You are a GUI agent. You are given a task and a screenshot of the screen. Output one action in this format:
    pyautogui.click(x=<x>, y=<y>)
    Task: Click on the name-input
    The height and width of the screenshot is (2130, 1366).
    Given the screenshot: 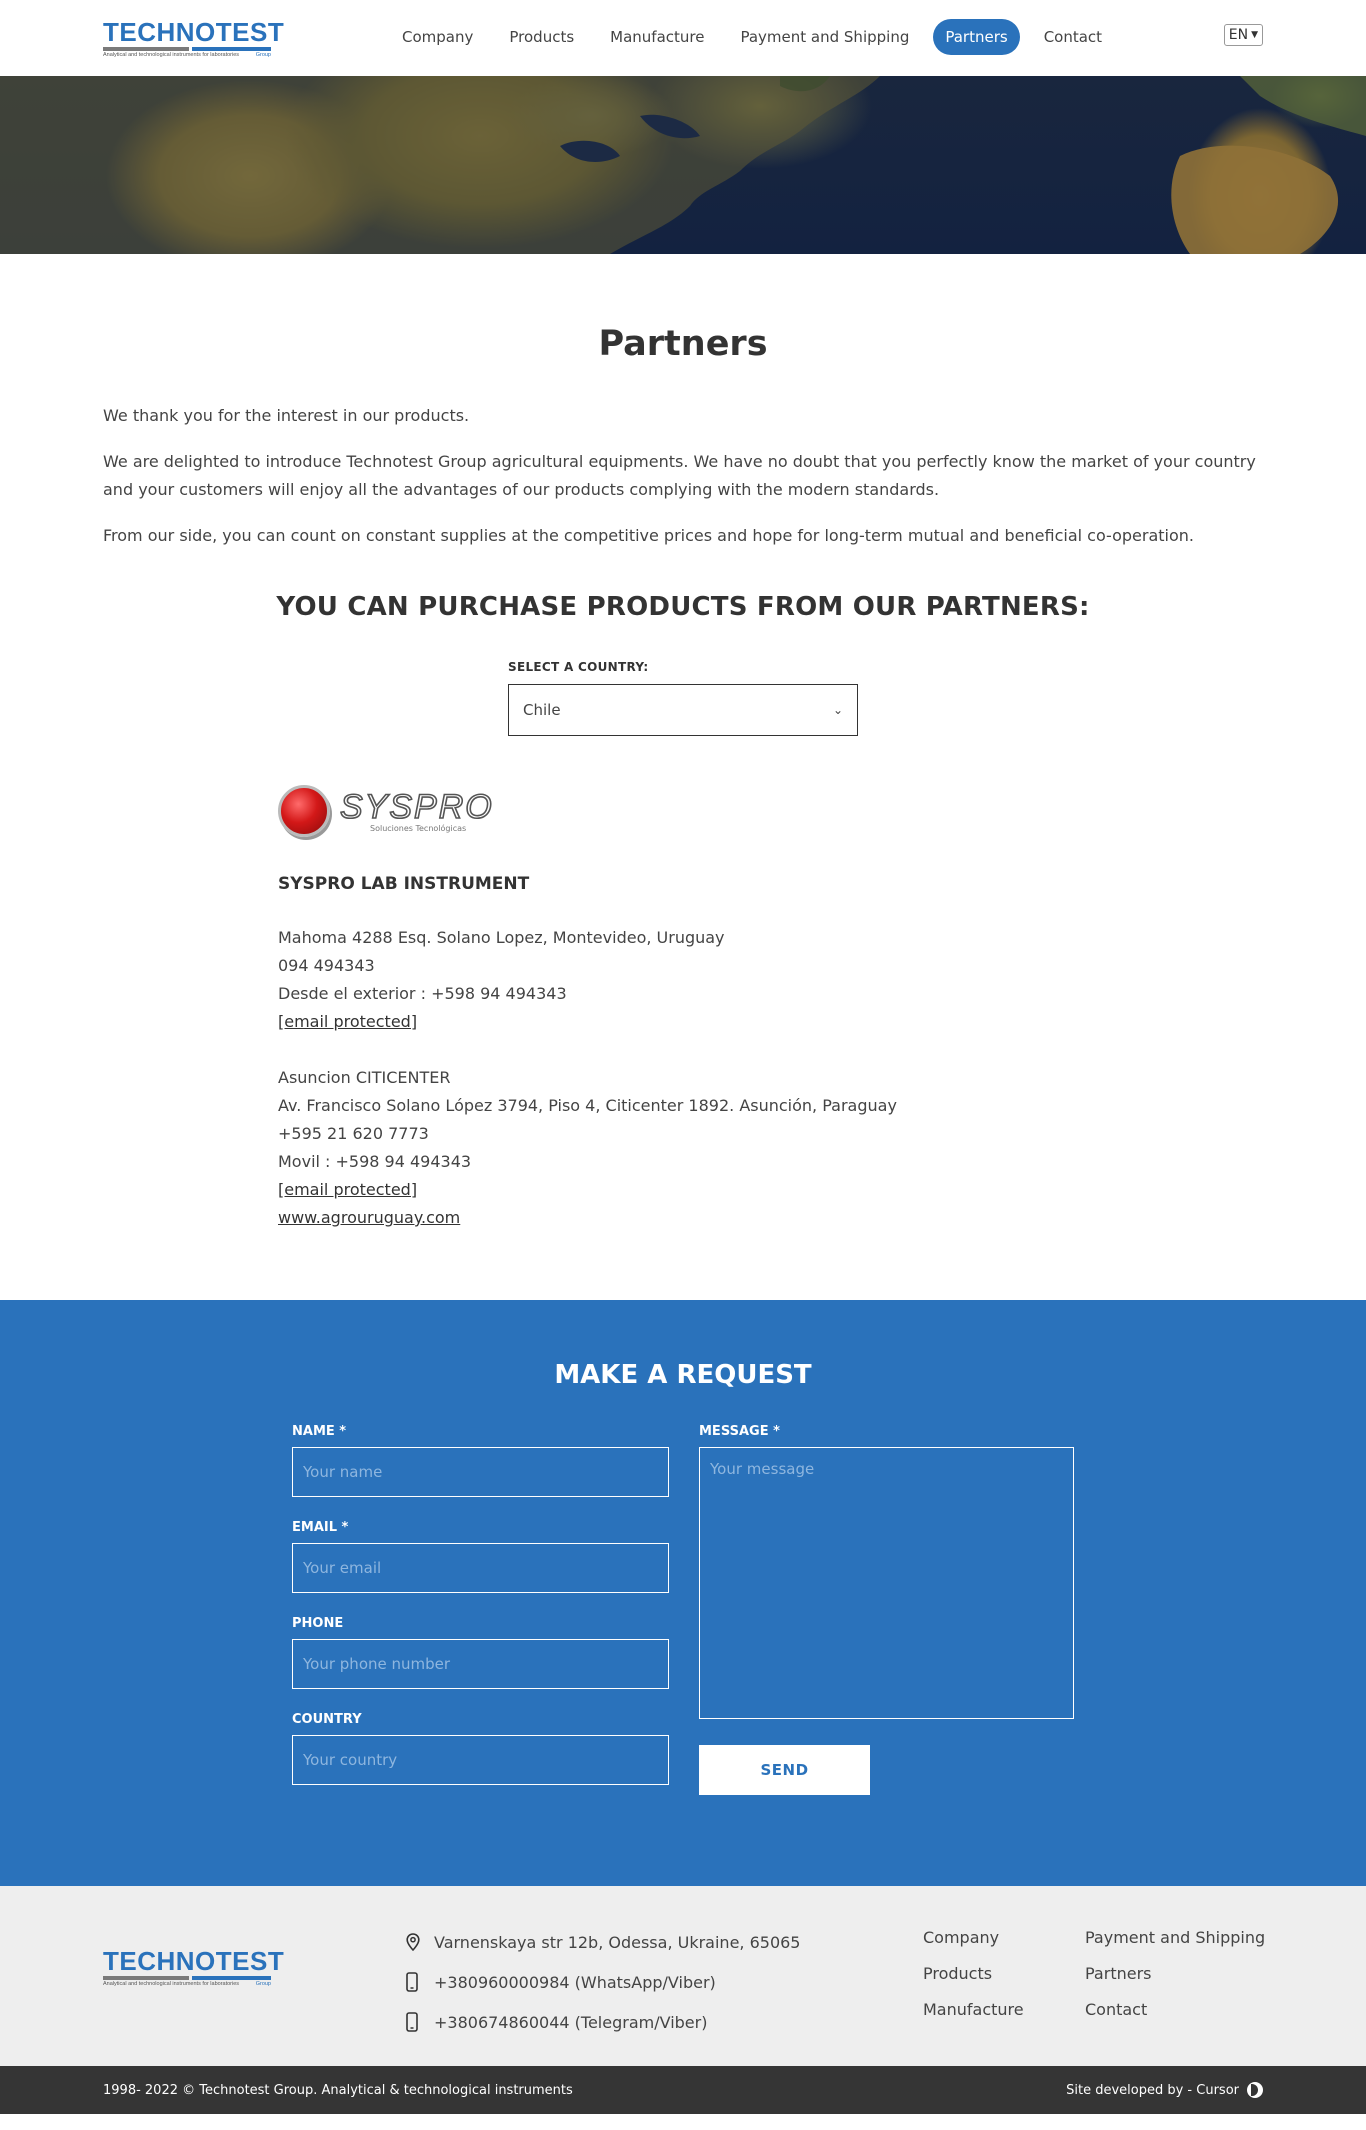 What is the action you would take?
    pyautogui.click(x=480, y=1472)
    